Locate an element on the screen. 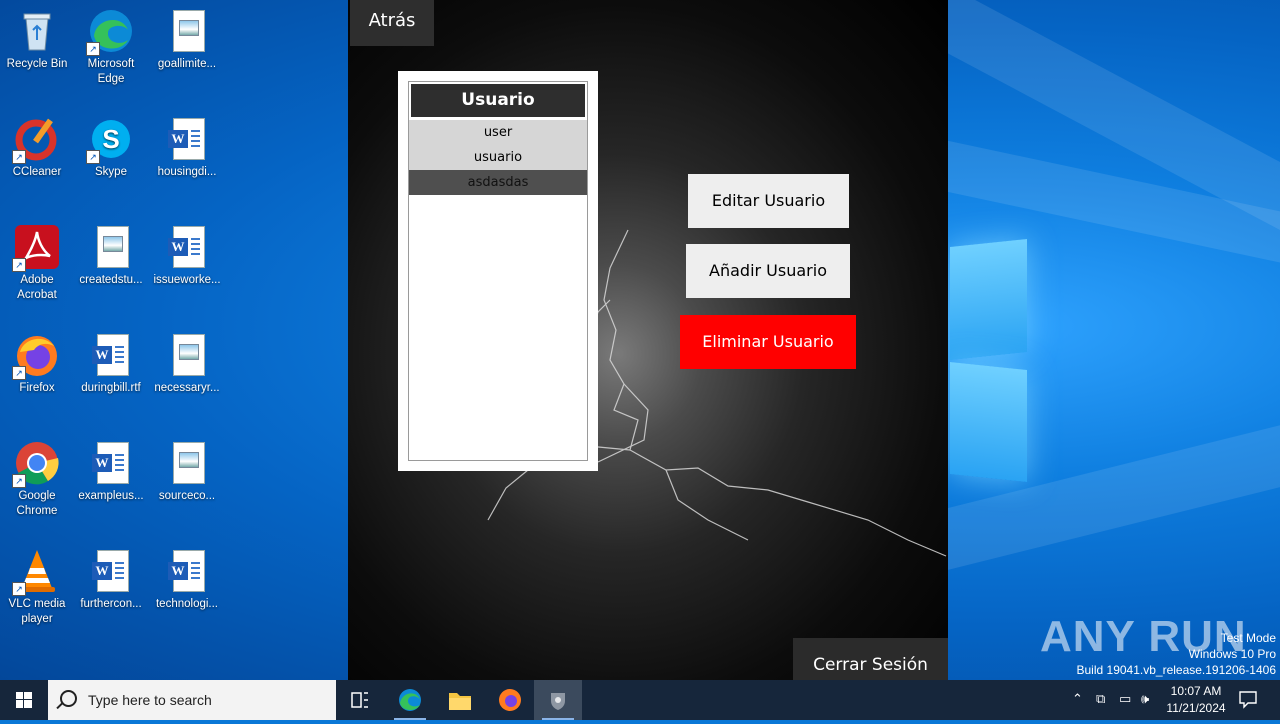 This screenshot has height=724, width=1280. user-list: Usuario user usuario asdasdas is located at coordinates (498, 271).